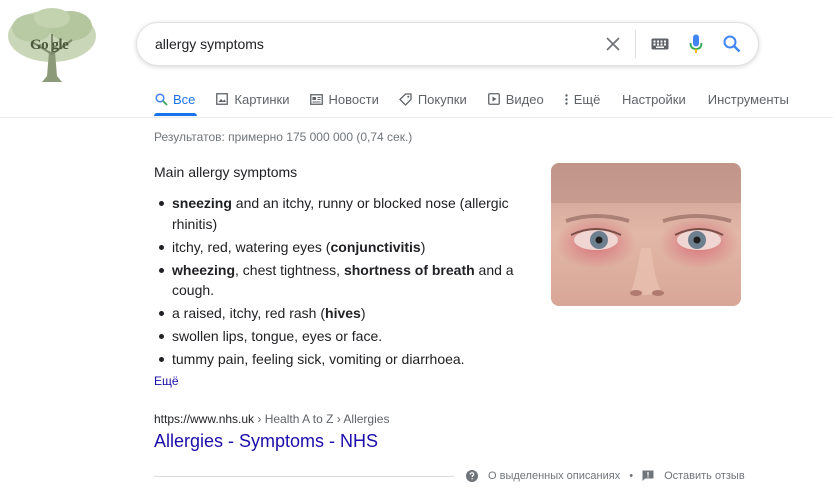  What do you see at coordinates (554, 476) in the screenshot?
I see `about-snippets-link: О выделенных описаниях` at bounding box center [554, 476].